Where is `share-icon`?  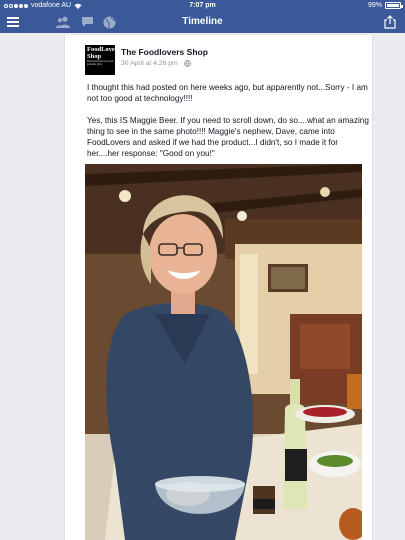 share-icon is located at coordinates (390, 22).